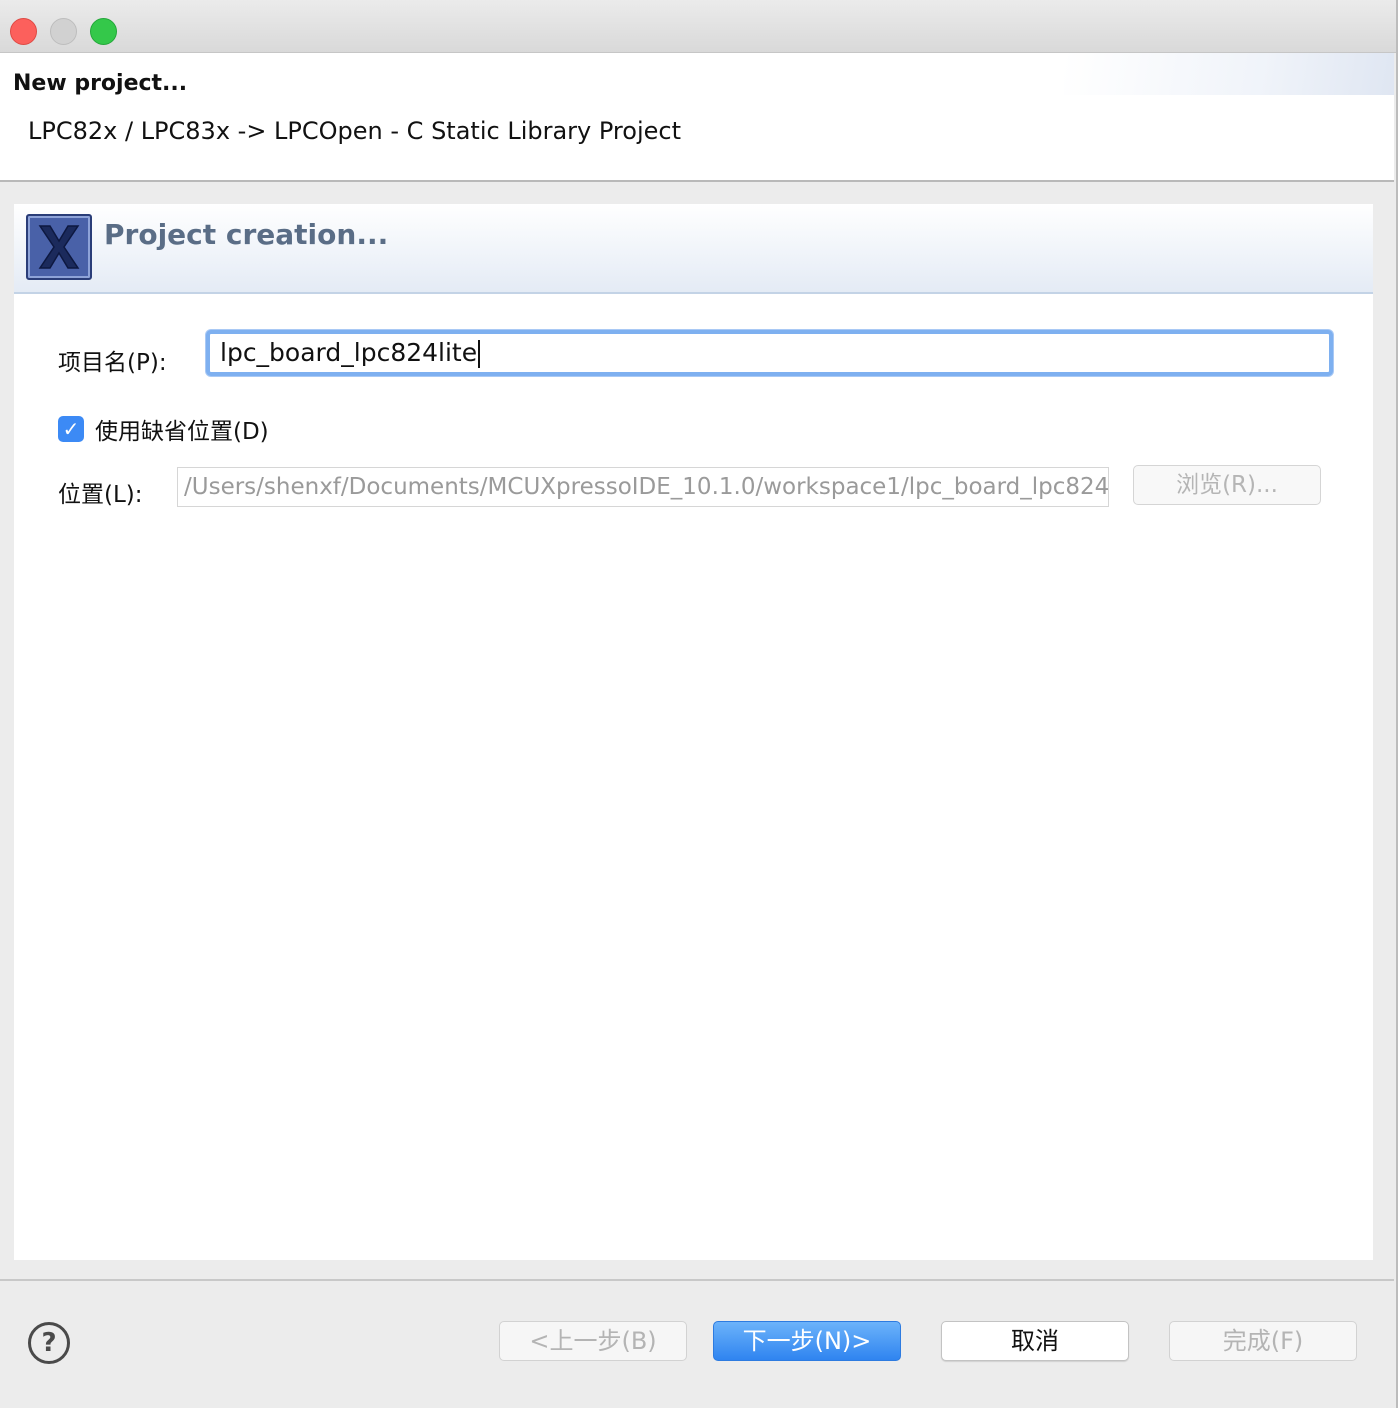  I want to click on finish-button: 完成(F), so click(1263, 1341).